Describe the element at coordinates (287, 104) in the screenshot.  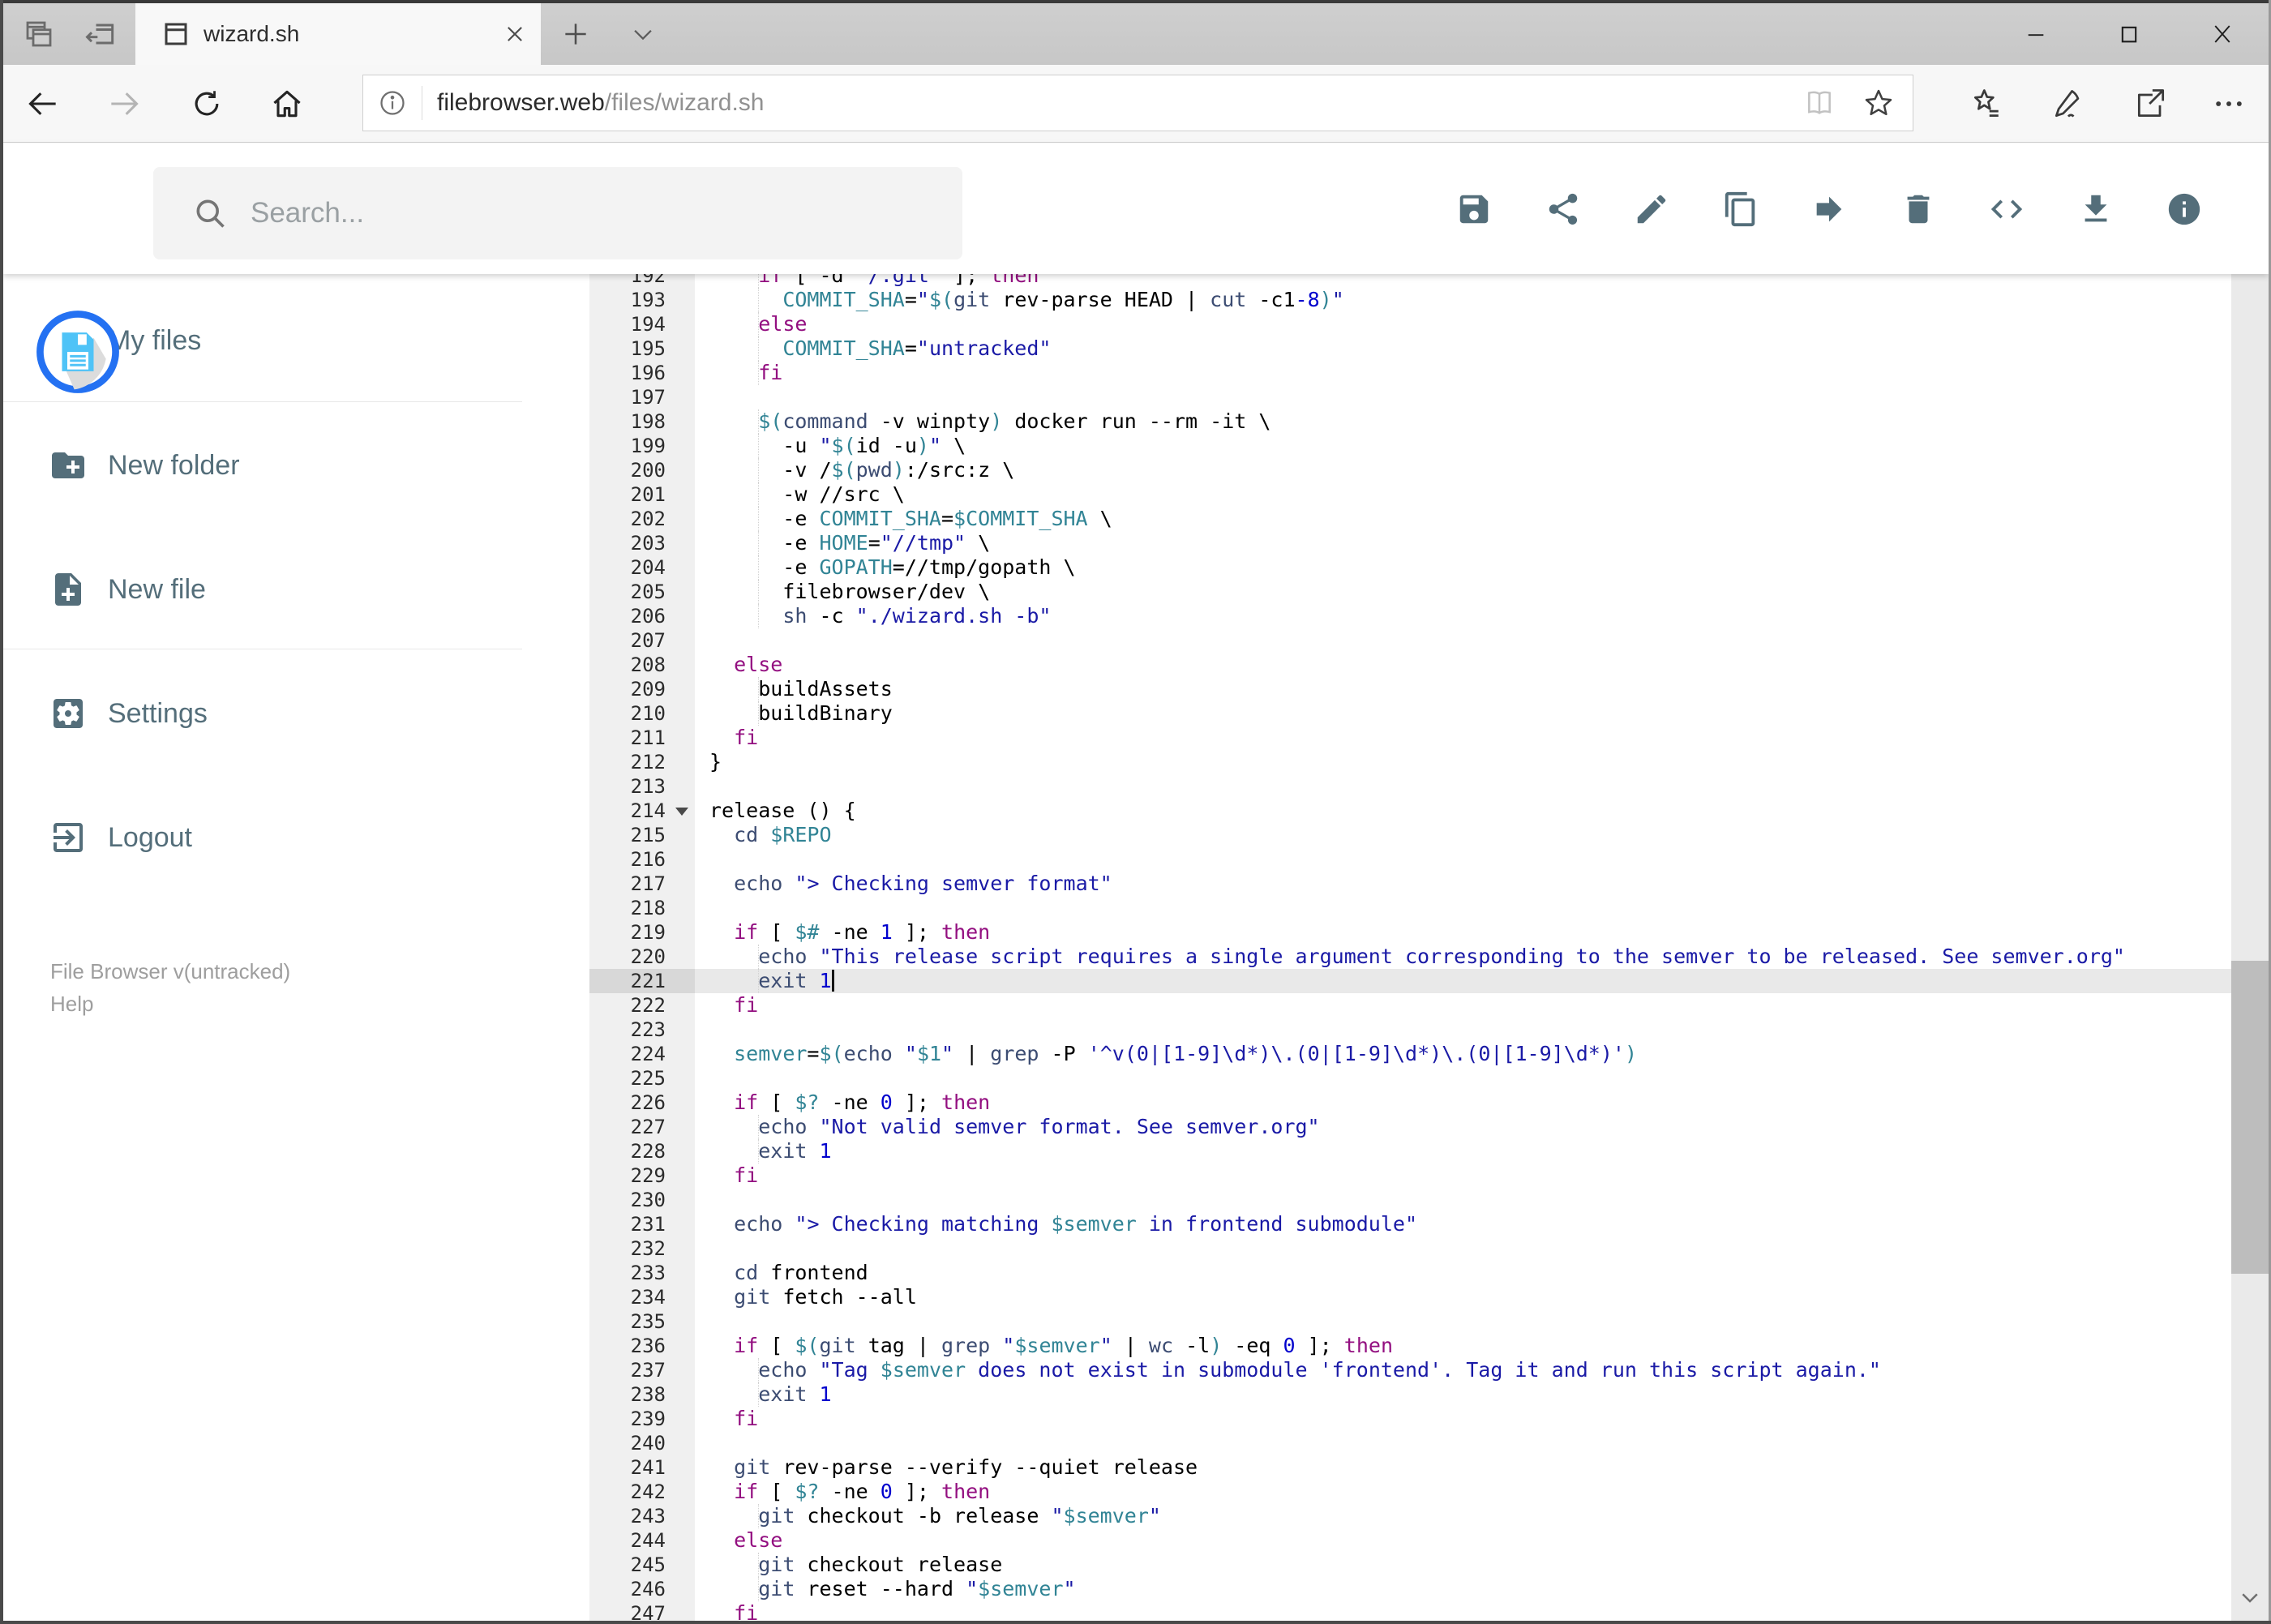
I see `home-button` at that location.